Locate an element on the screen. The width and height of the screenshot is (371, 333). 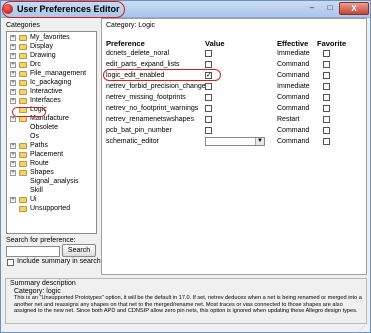
tree-item-label: Signal_analysis is located at coordinates (54, 181).